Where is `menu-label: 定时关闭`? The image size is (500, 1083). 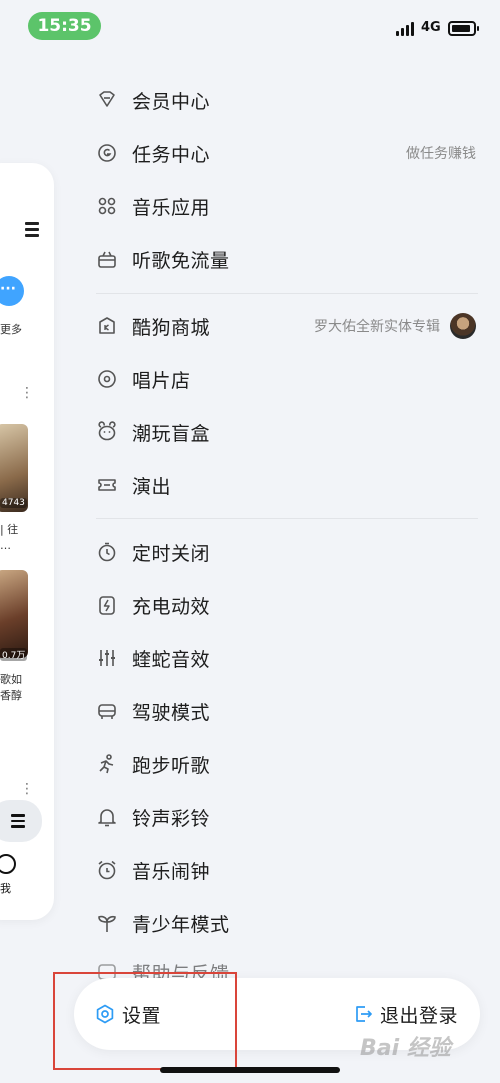 menu-label: 定时关闭 is located at coordinates (171, 553).